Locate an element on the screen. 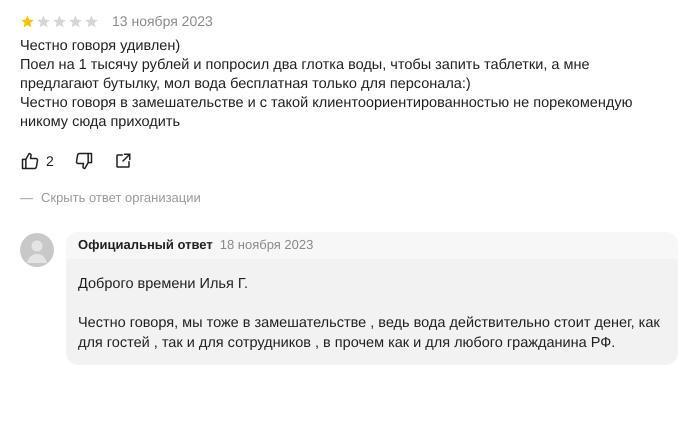  reply-title: Официальный ответ is located at coordinates (145, 245).